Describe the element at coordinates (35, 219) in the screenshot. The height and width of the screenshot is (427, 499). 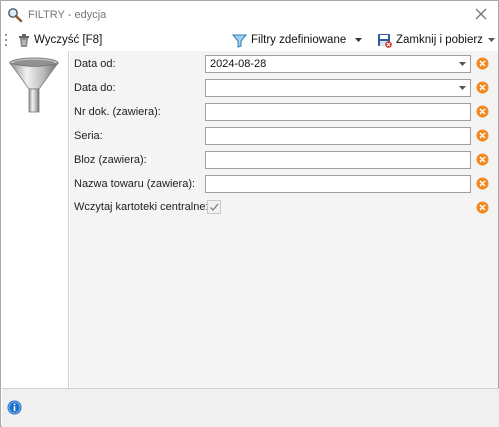
I see `sidebar` at that location.